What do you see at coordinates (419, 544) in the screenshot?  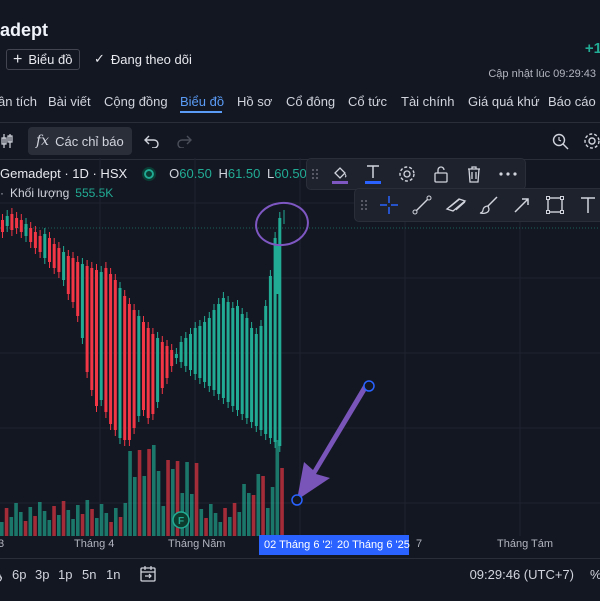 I see `time-label: 7` at bounding box center [419, 544].